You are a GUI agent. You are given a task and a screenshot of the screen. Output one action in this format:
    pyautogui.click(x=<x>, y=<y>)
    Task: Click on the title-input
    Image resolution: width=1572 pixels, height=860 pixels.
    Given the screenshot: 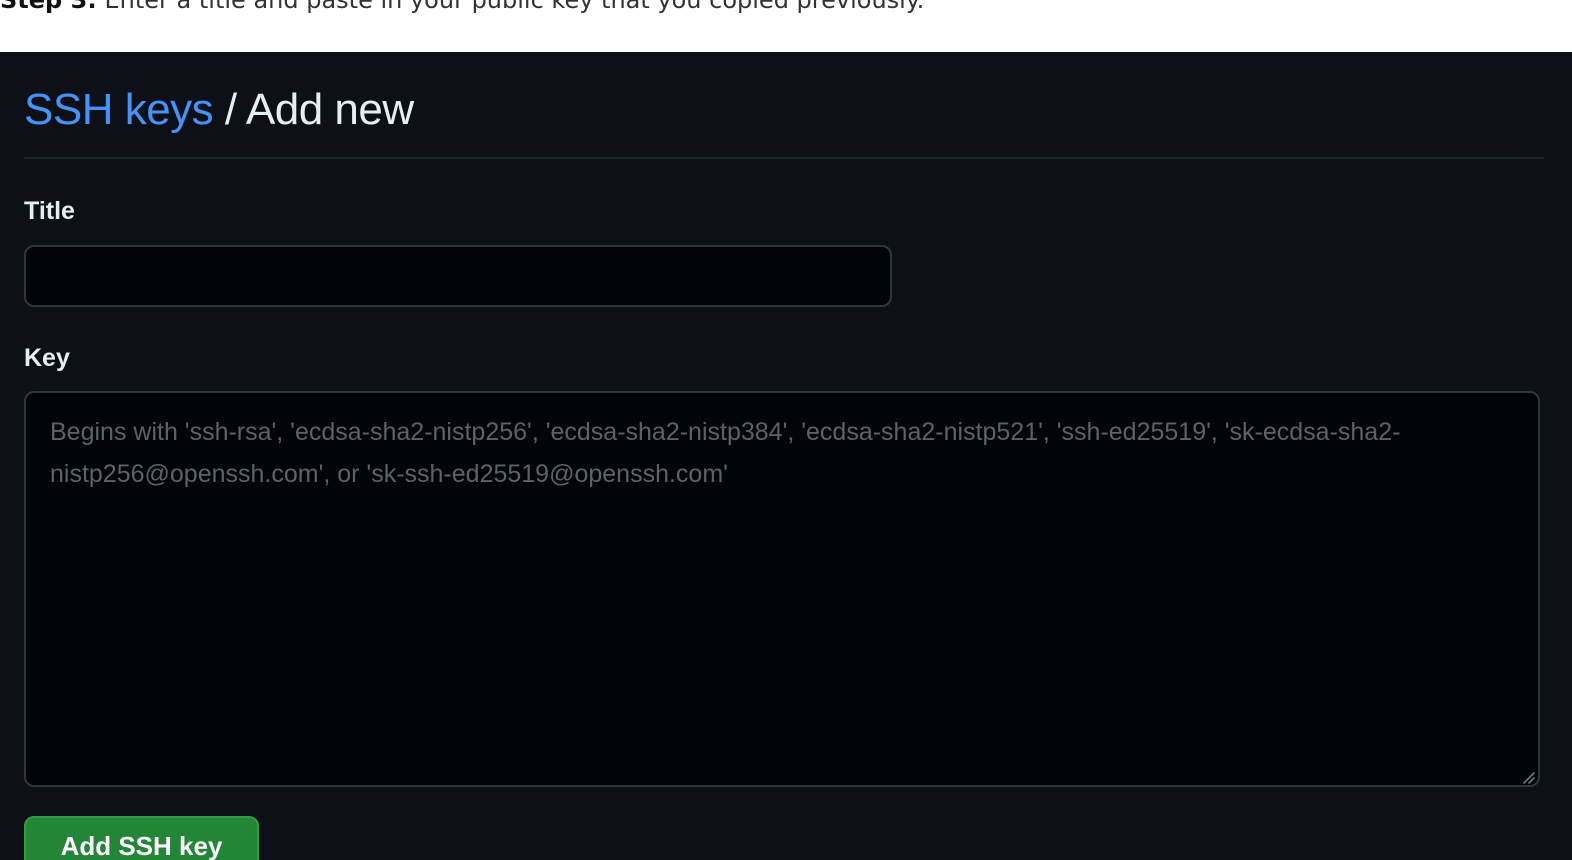 What is the action you would take?
    pyautogui.click(x=458, y=276)
    